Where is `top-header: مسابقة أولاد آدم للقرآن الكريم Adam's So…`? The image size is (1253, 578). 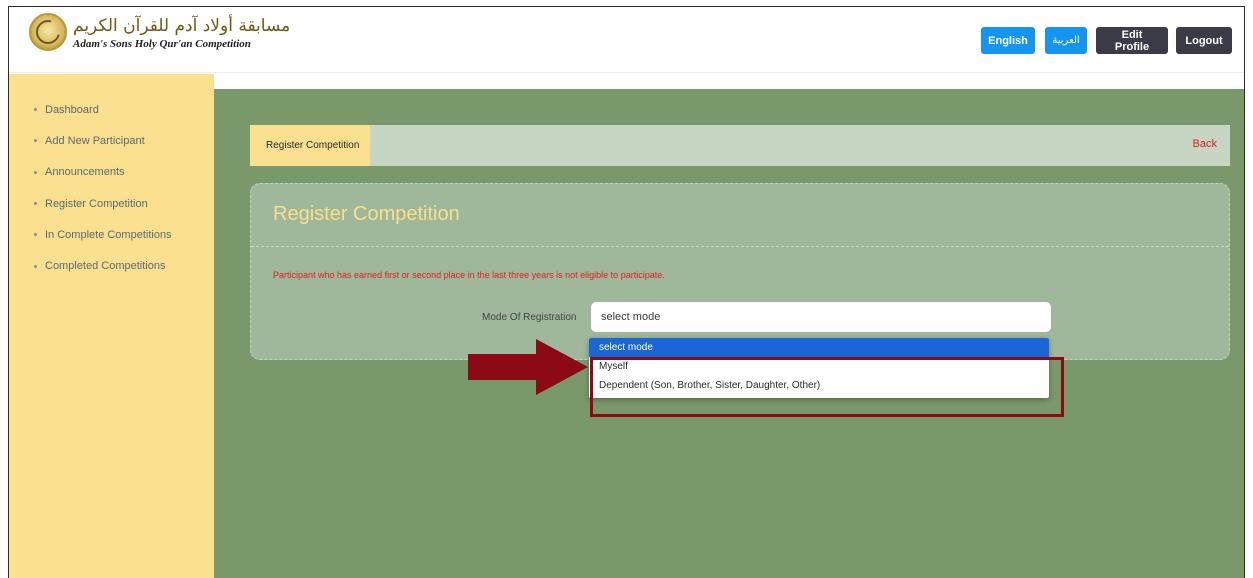
top-header: مسابقة أولاد آدم للقرآن الكريم Adam's So… is located at coordinates (626, 40).